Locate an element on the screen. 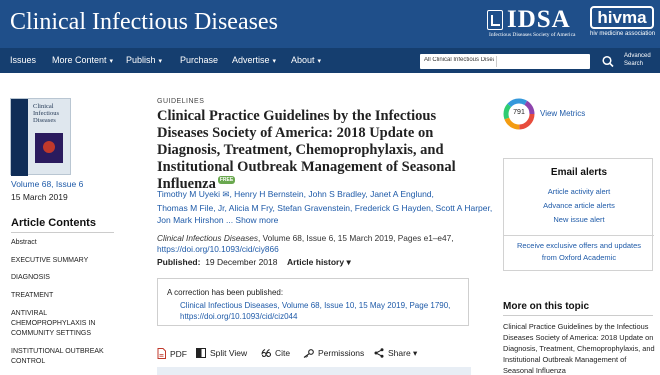  toc-item-diagnosis: DIAGNOSIS is located at coordinates (30, 278).